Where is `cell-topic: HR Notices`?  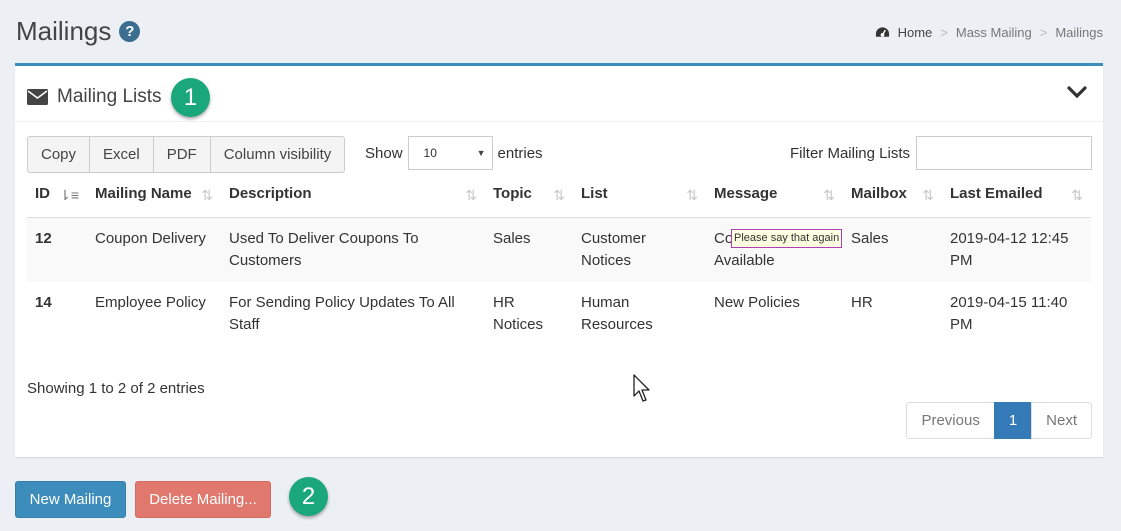
cell-topic: HR Notices is located at coordinates (518, 313).